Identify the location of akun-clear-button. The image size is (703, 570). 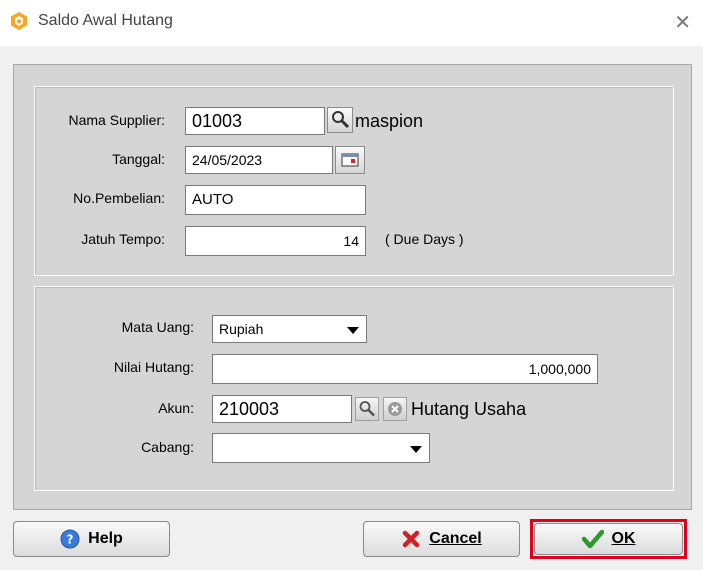
(395, 409).